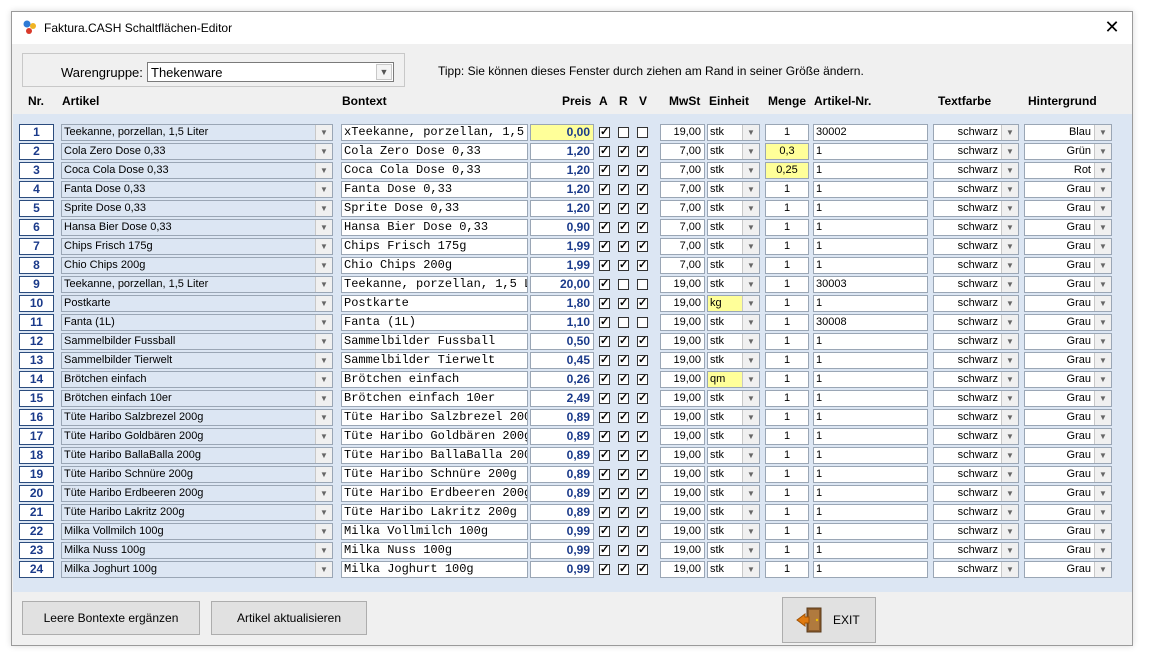 The image size is (1149, 661). I want to click on row-number: 8, so click(36, 265).